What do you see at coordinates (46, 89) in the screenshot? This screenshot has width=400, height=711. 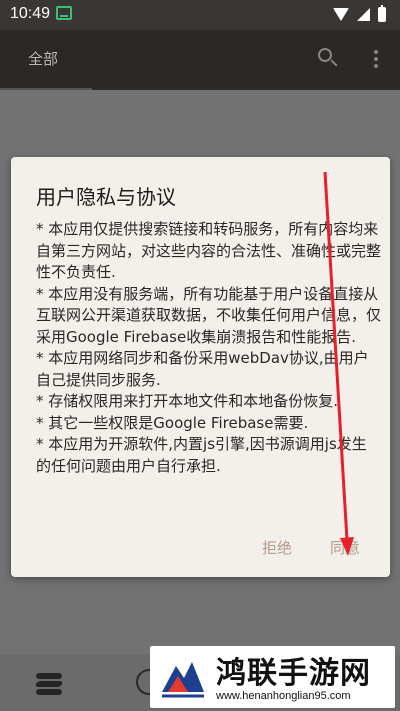 I see `tab-indicator` at bounding box center [46, 89].